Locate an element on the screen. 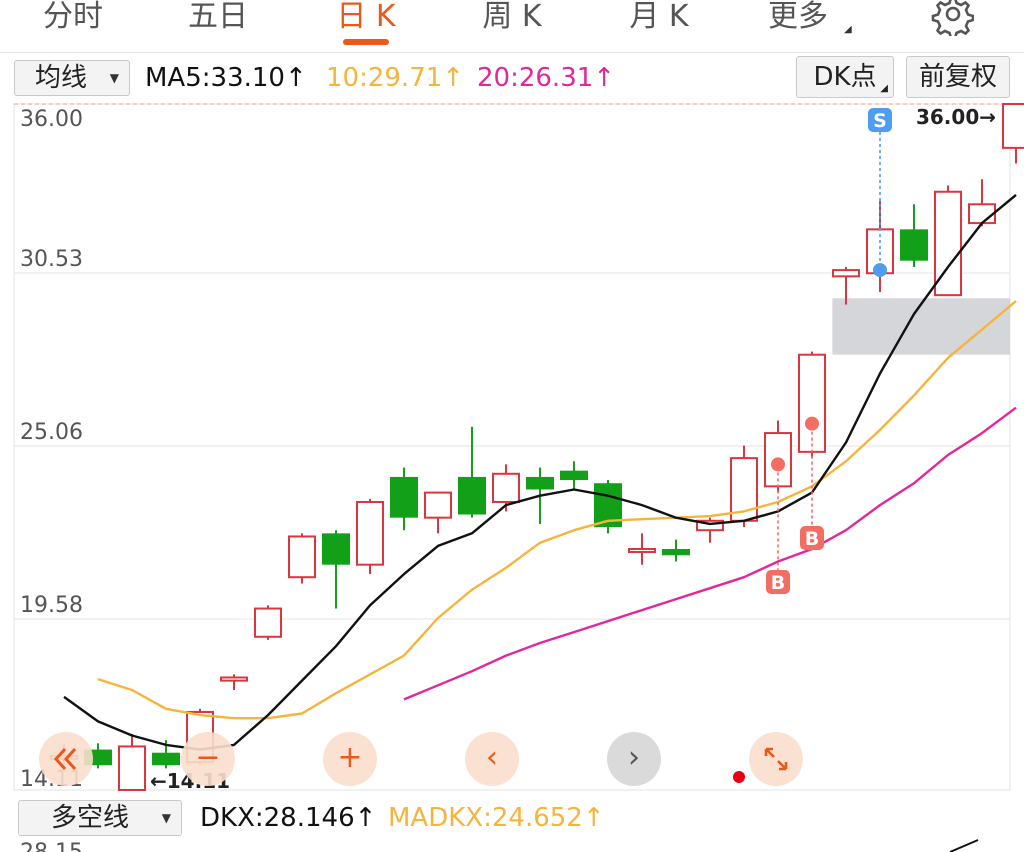 This screenshot has width=1024, height=852. signal-badge-text: S is located at coordinates (880, 121).